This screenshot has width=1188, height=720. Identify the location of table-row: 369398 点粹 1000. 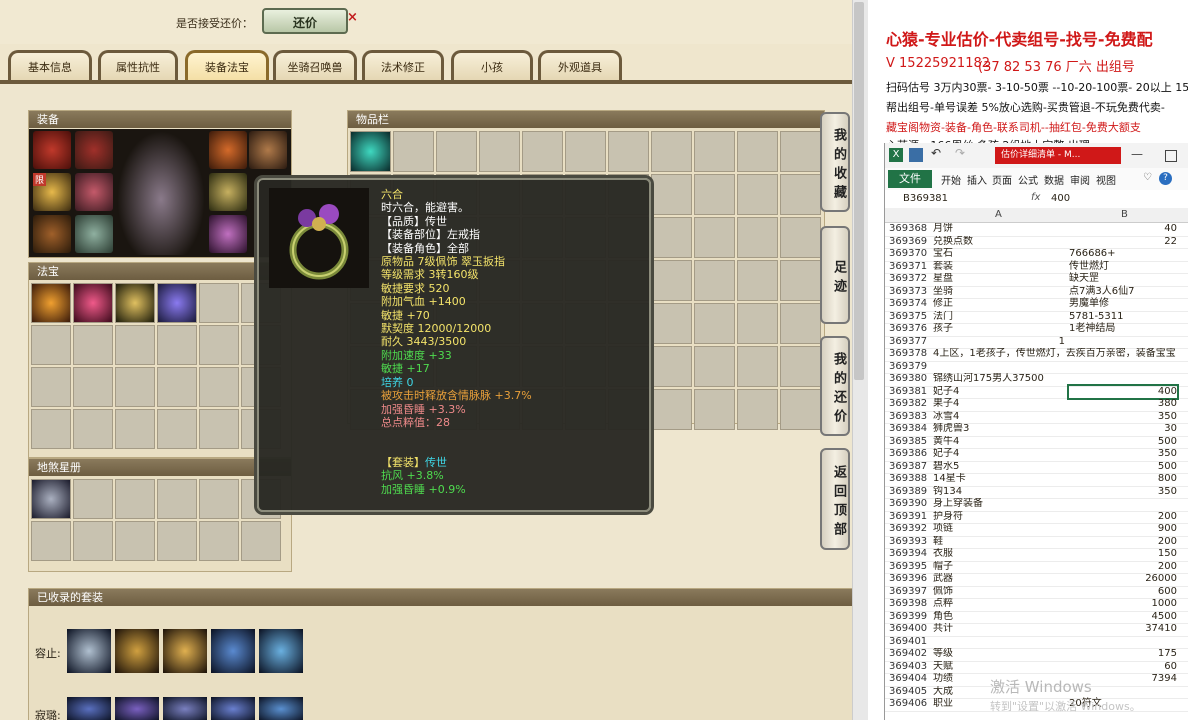
(1036, 605).